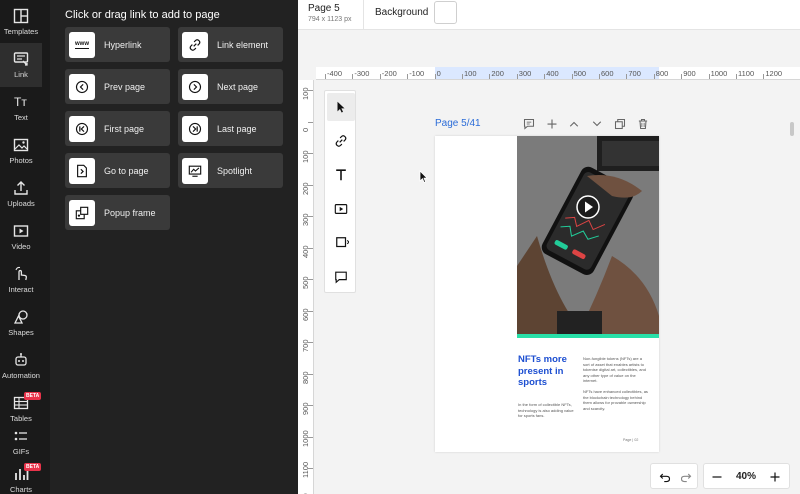 This screenshot has height=494, width=800. What do you see at coordinates (305, 345) in the screenshot?
I see `ruler-label: 700` at bounding box center [305, 345].